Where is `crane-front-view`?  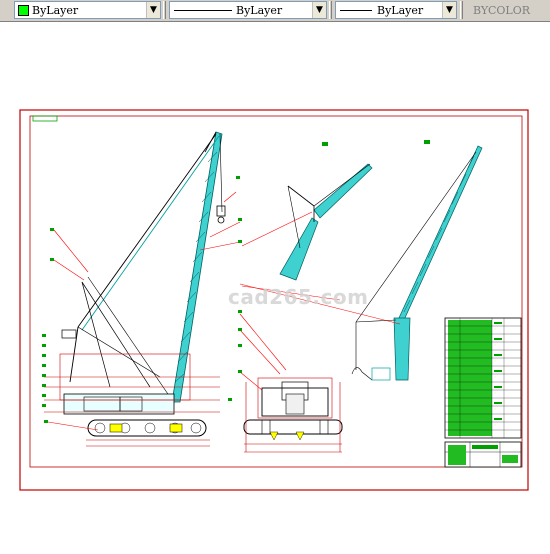 crane-front-view is located at coordinates (285, 381).